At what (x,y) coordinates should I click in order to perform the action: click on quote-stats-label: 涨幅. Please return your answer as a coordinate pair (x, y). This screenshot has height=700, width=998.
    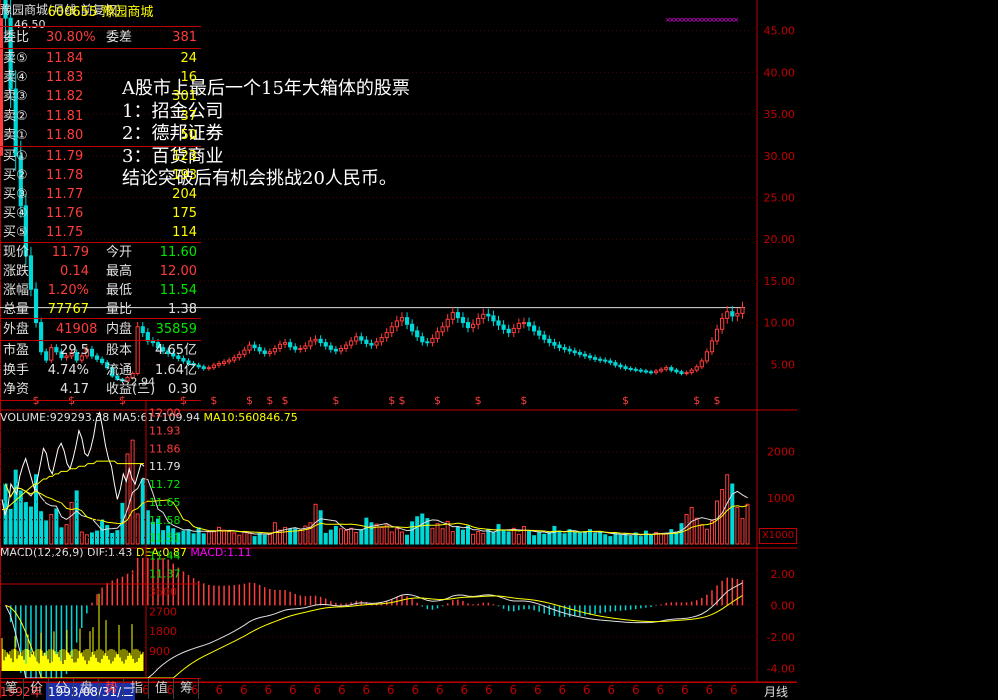
    Looking at the image, I should click on (16, 290).